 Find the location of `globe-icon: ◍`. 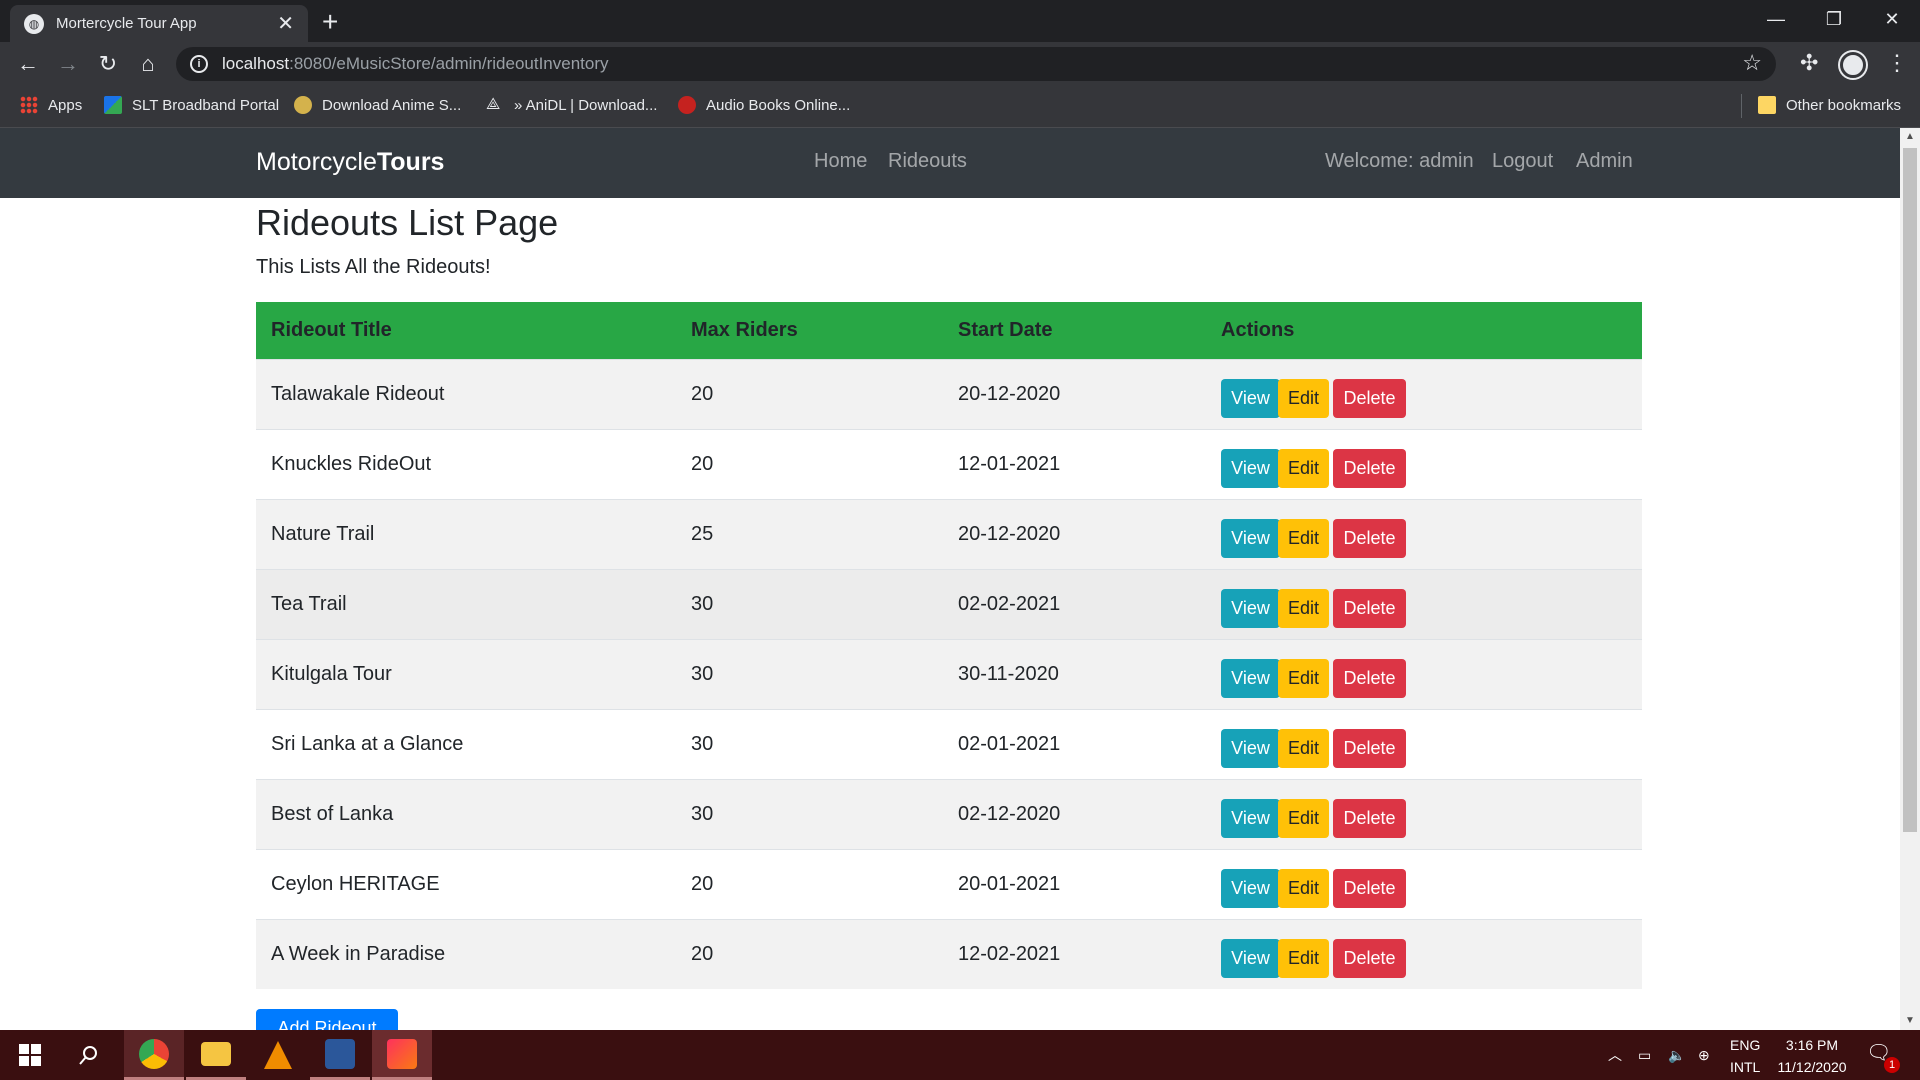

globe-icon: ◍ is located at coordinates (34, 23).